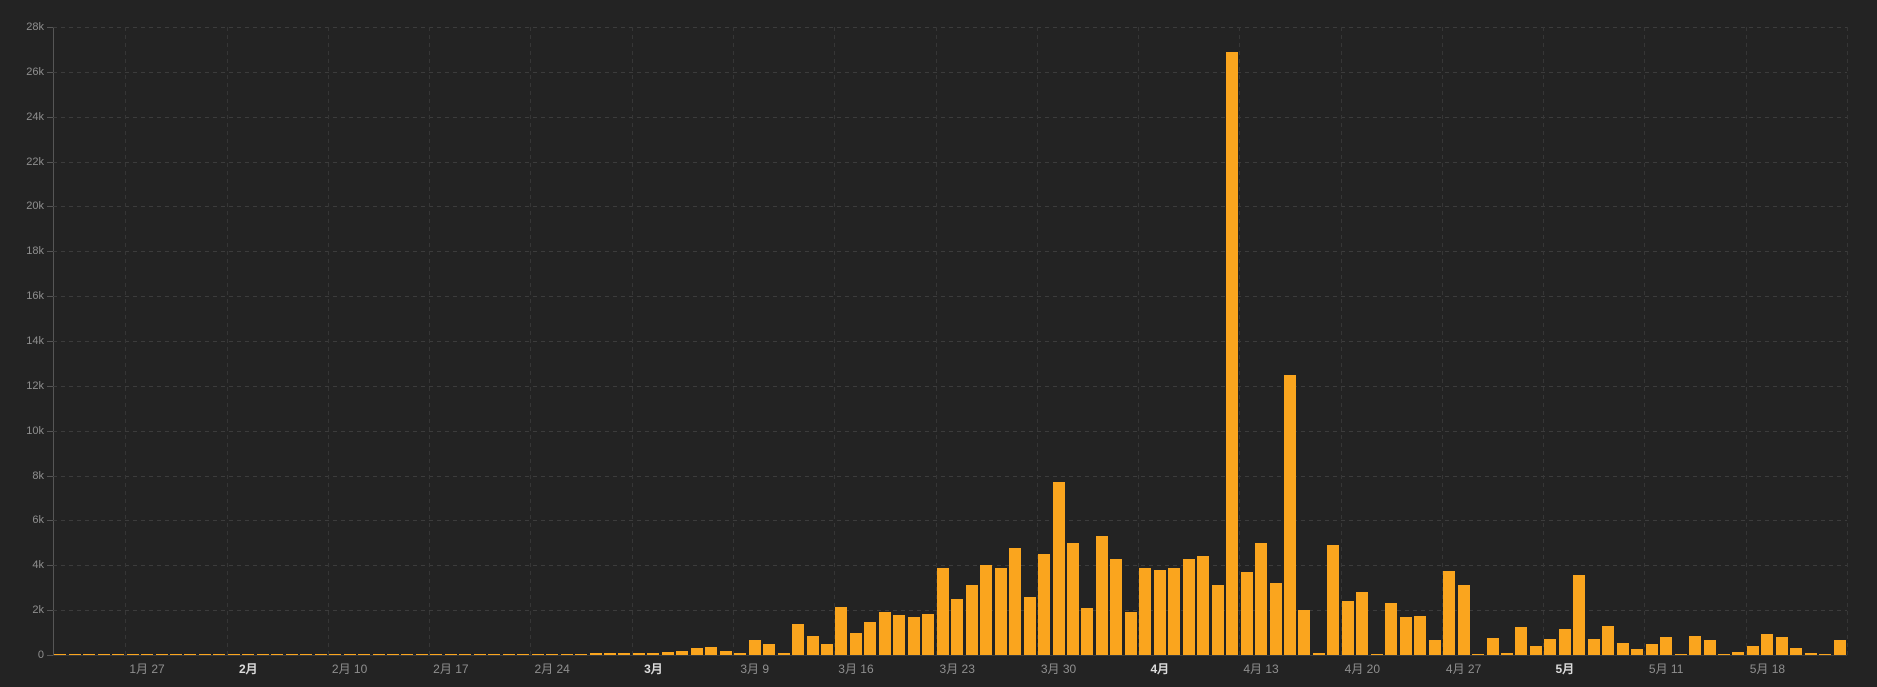 The width and height of the screenshot is (1877, 687). What do you see at coordinates (1174, 611) in the screenshot?
I see `bar-4月7` at bounding box center [1174, 611].